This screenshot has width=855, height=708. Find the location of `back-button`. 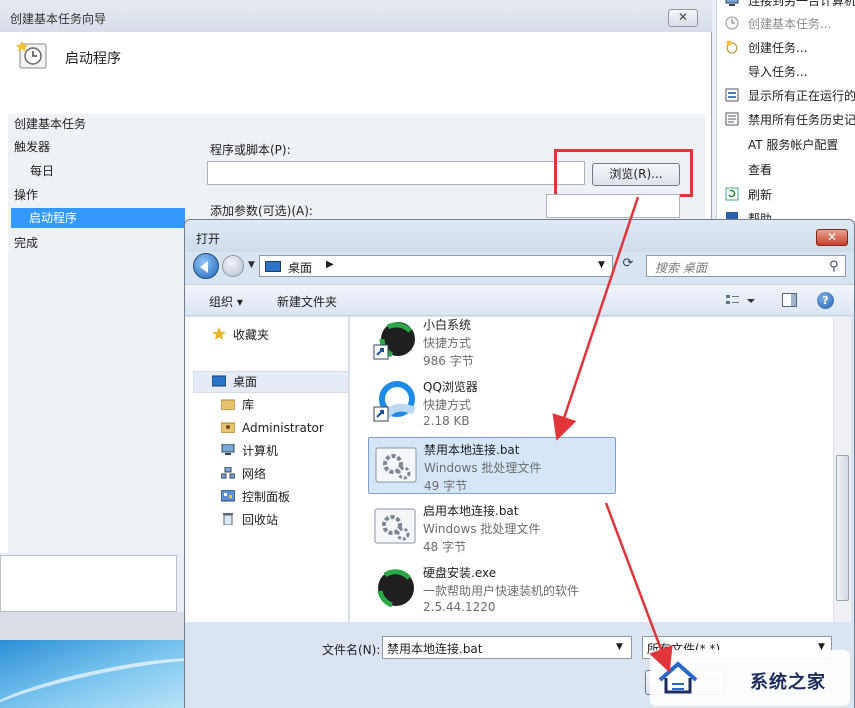

back-button is located at coordinates (206, 266).